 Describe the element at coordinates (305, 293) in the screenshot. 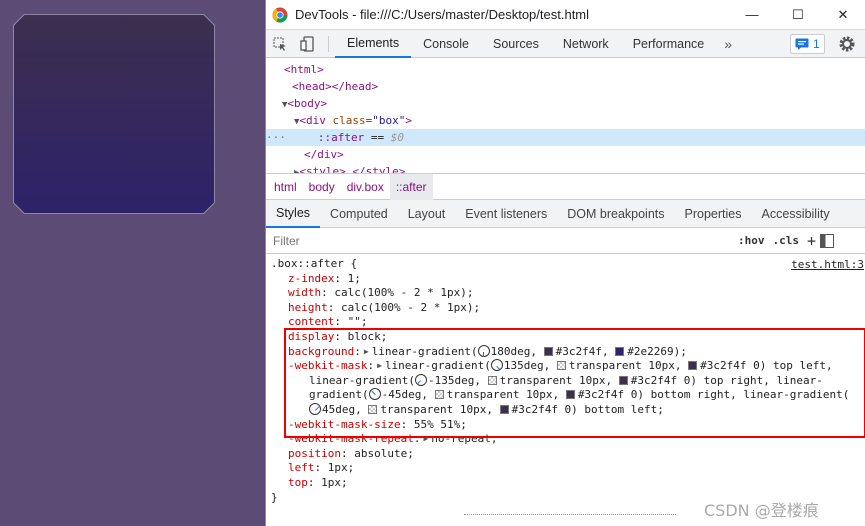

I see `prop-name: width` at that location.